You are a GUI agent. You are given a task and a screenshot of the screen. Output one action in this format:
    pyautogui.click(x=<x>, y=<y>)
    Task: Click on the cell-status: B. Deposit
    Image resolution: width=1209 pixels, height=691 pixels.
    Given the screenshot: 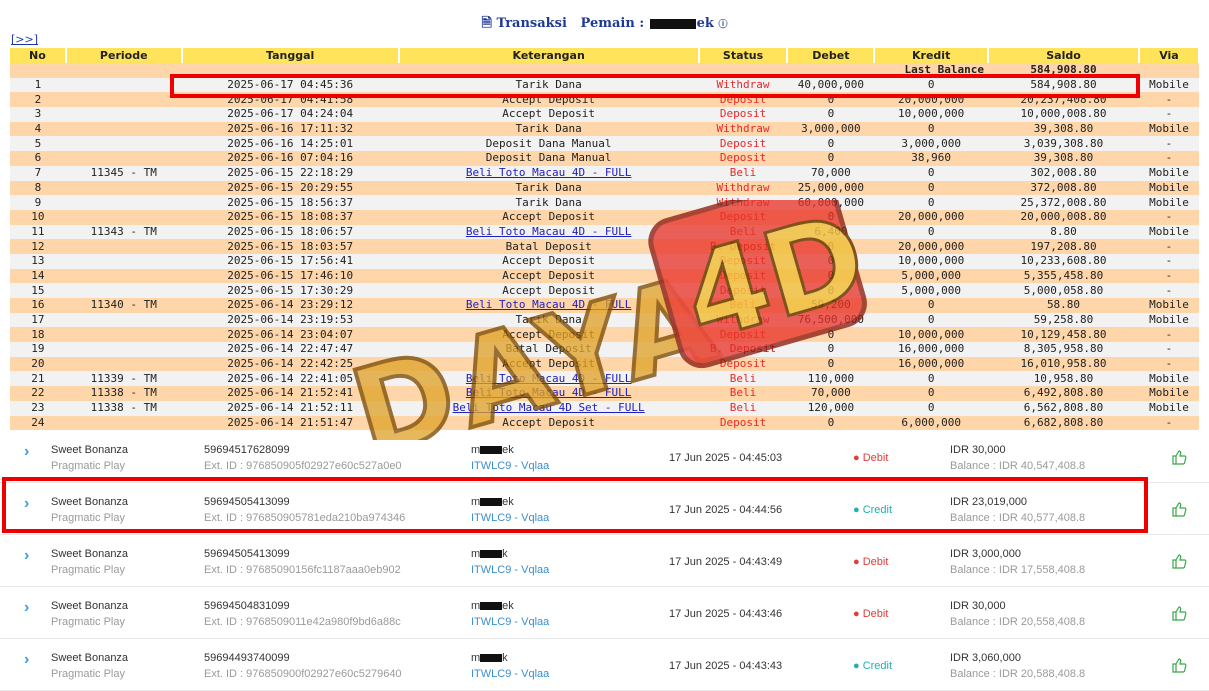 What is the action you would take?
    pyautogui.click(x=743, y=349)
    